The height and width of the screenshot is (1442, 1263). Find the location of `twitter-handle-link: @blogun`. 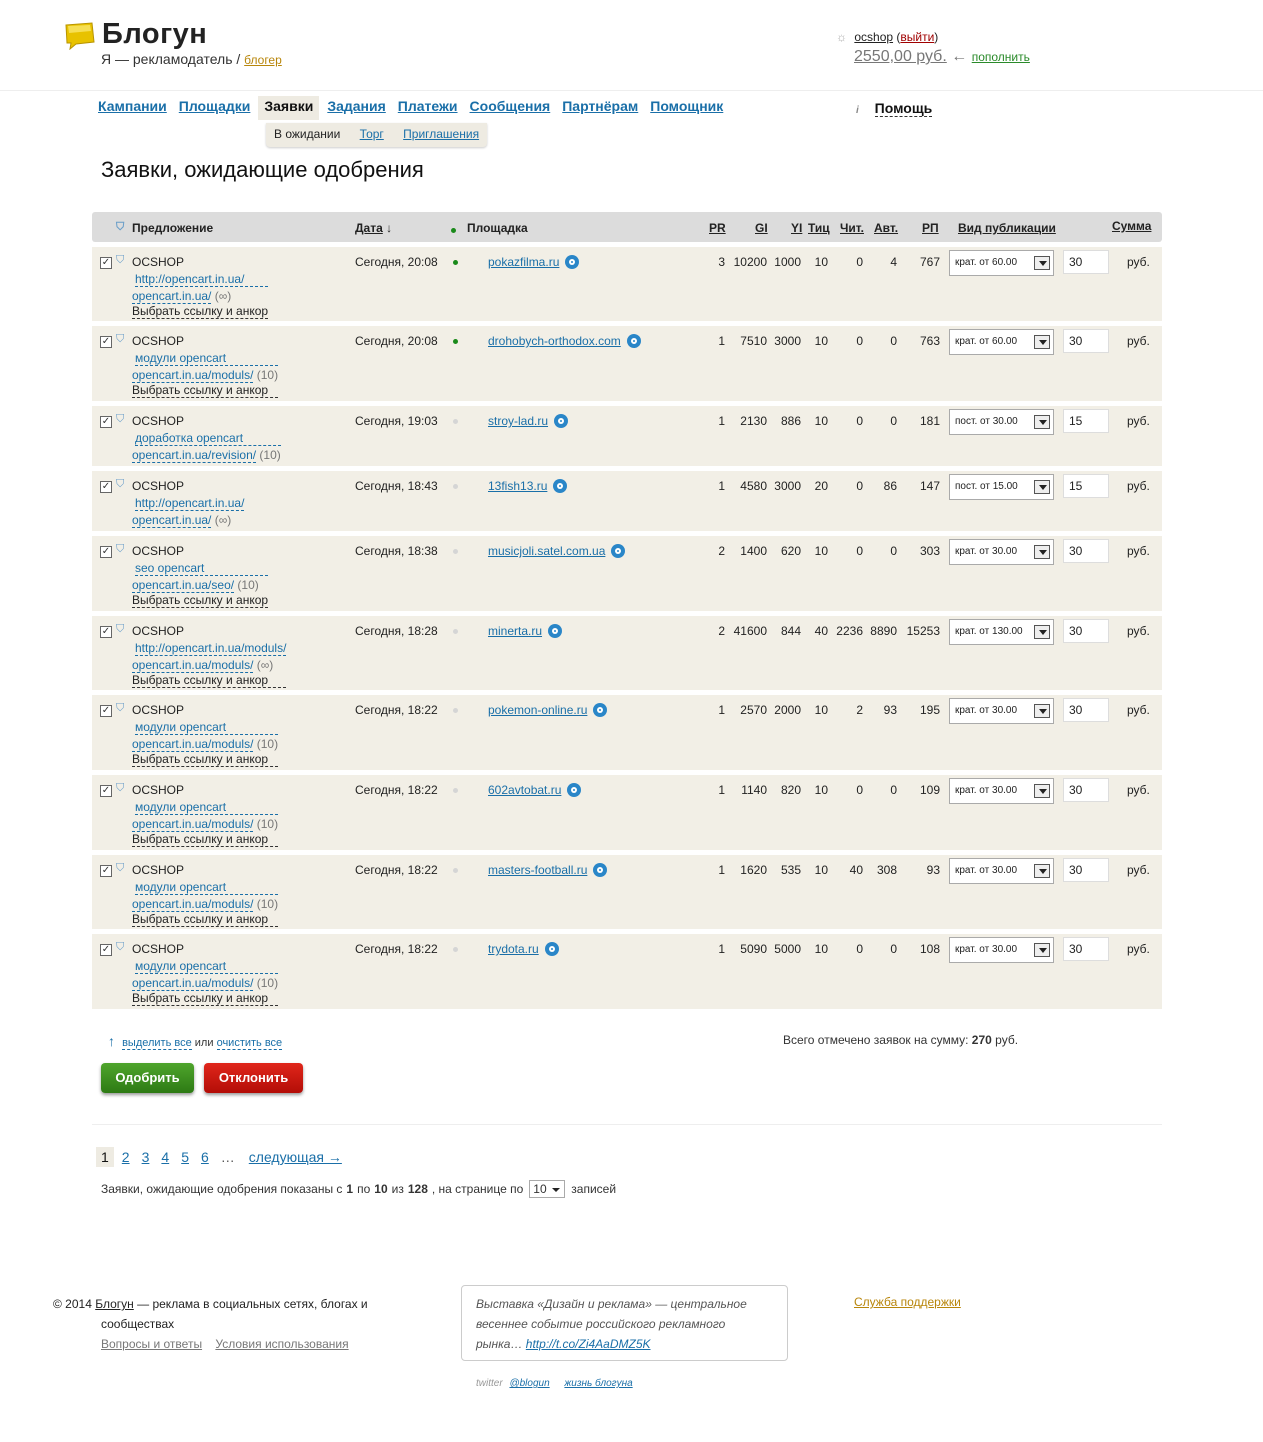

twitter-handle-link: @blogun is located at coordinates (529, 1383).